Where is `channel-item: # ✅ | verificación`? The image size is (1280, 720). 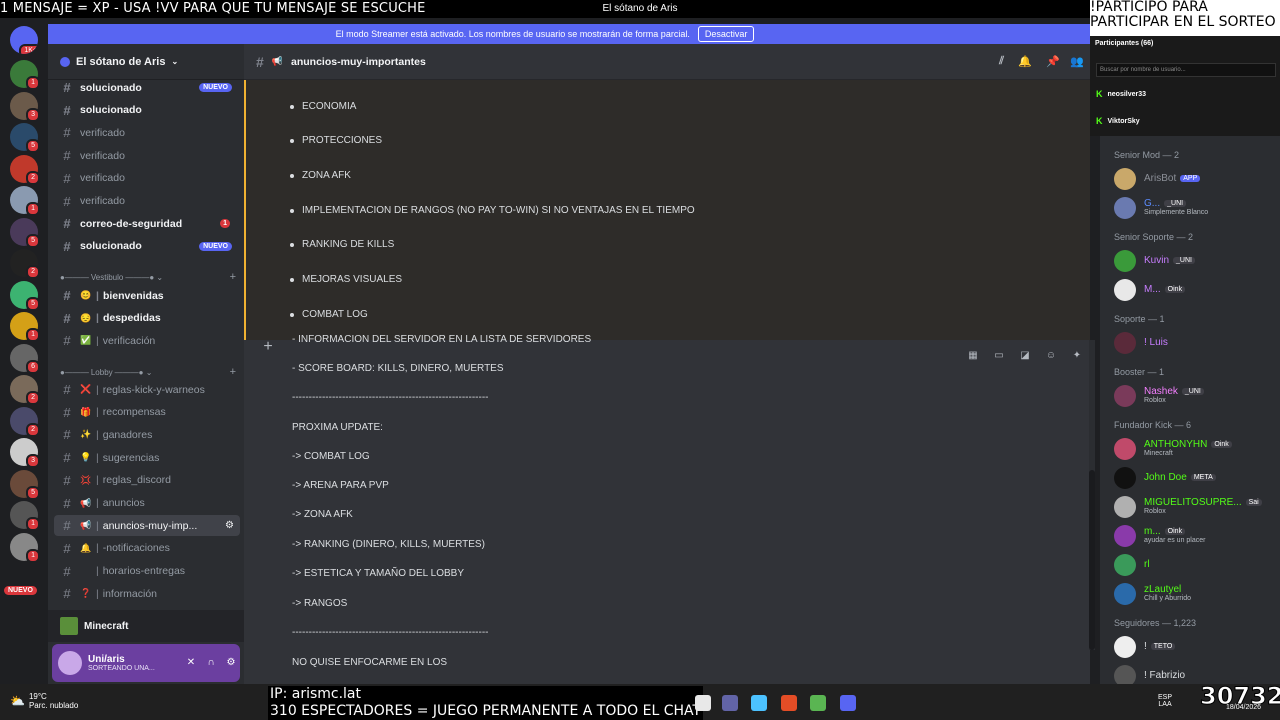
channel-item: # ✅ | verificación is located at coordinates (147, 340).